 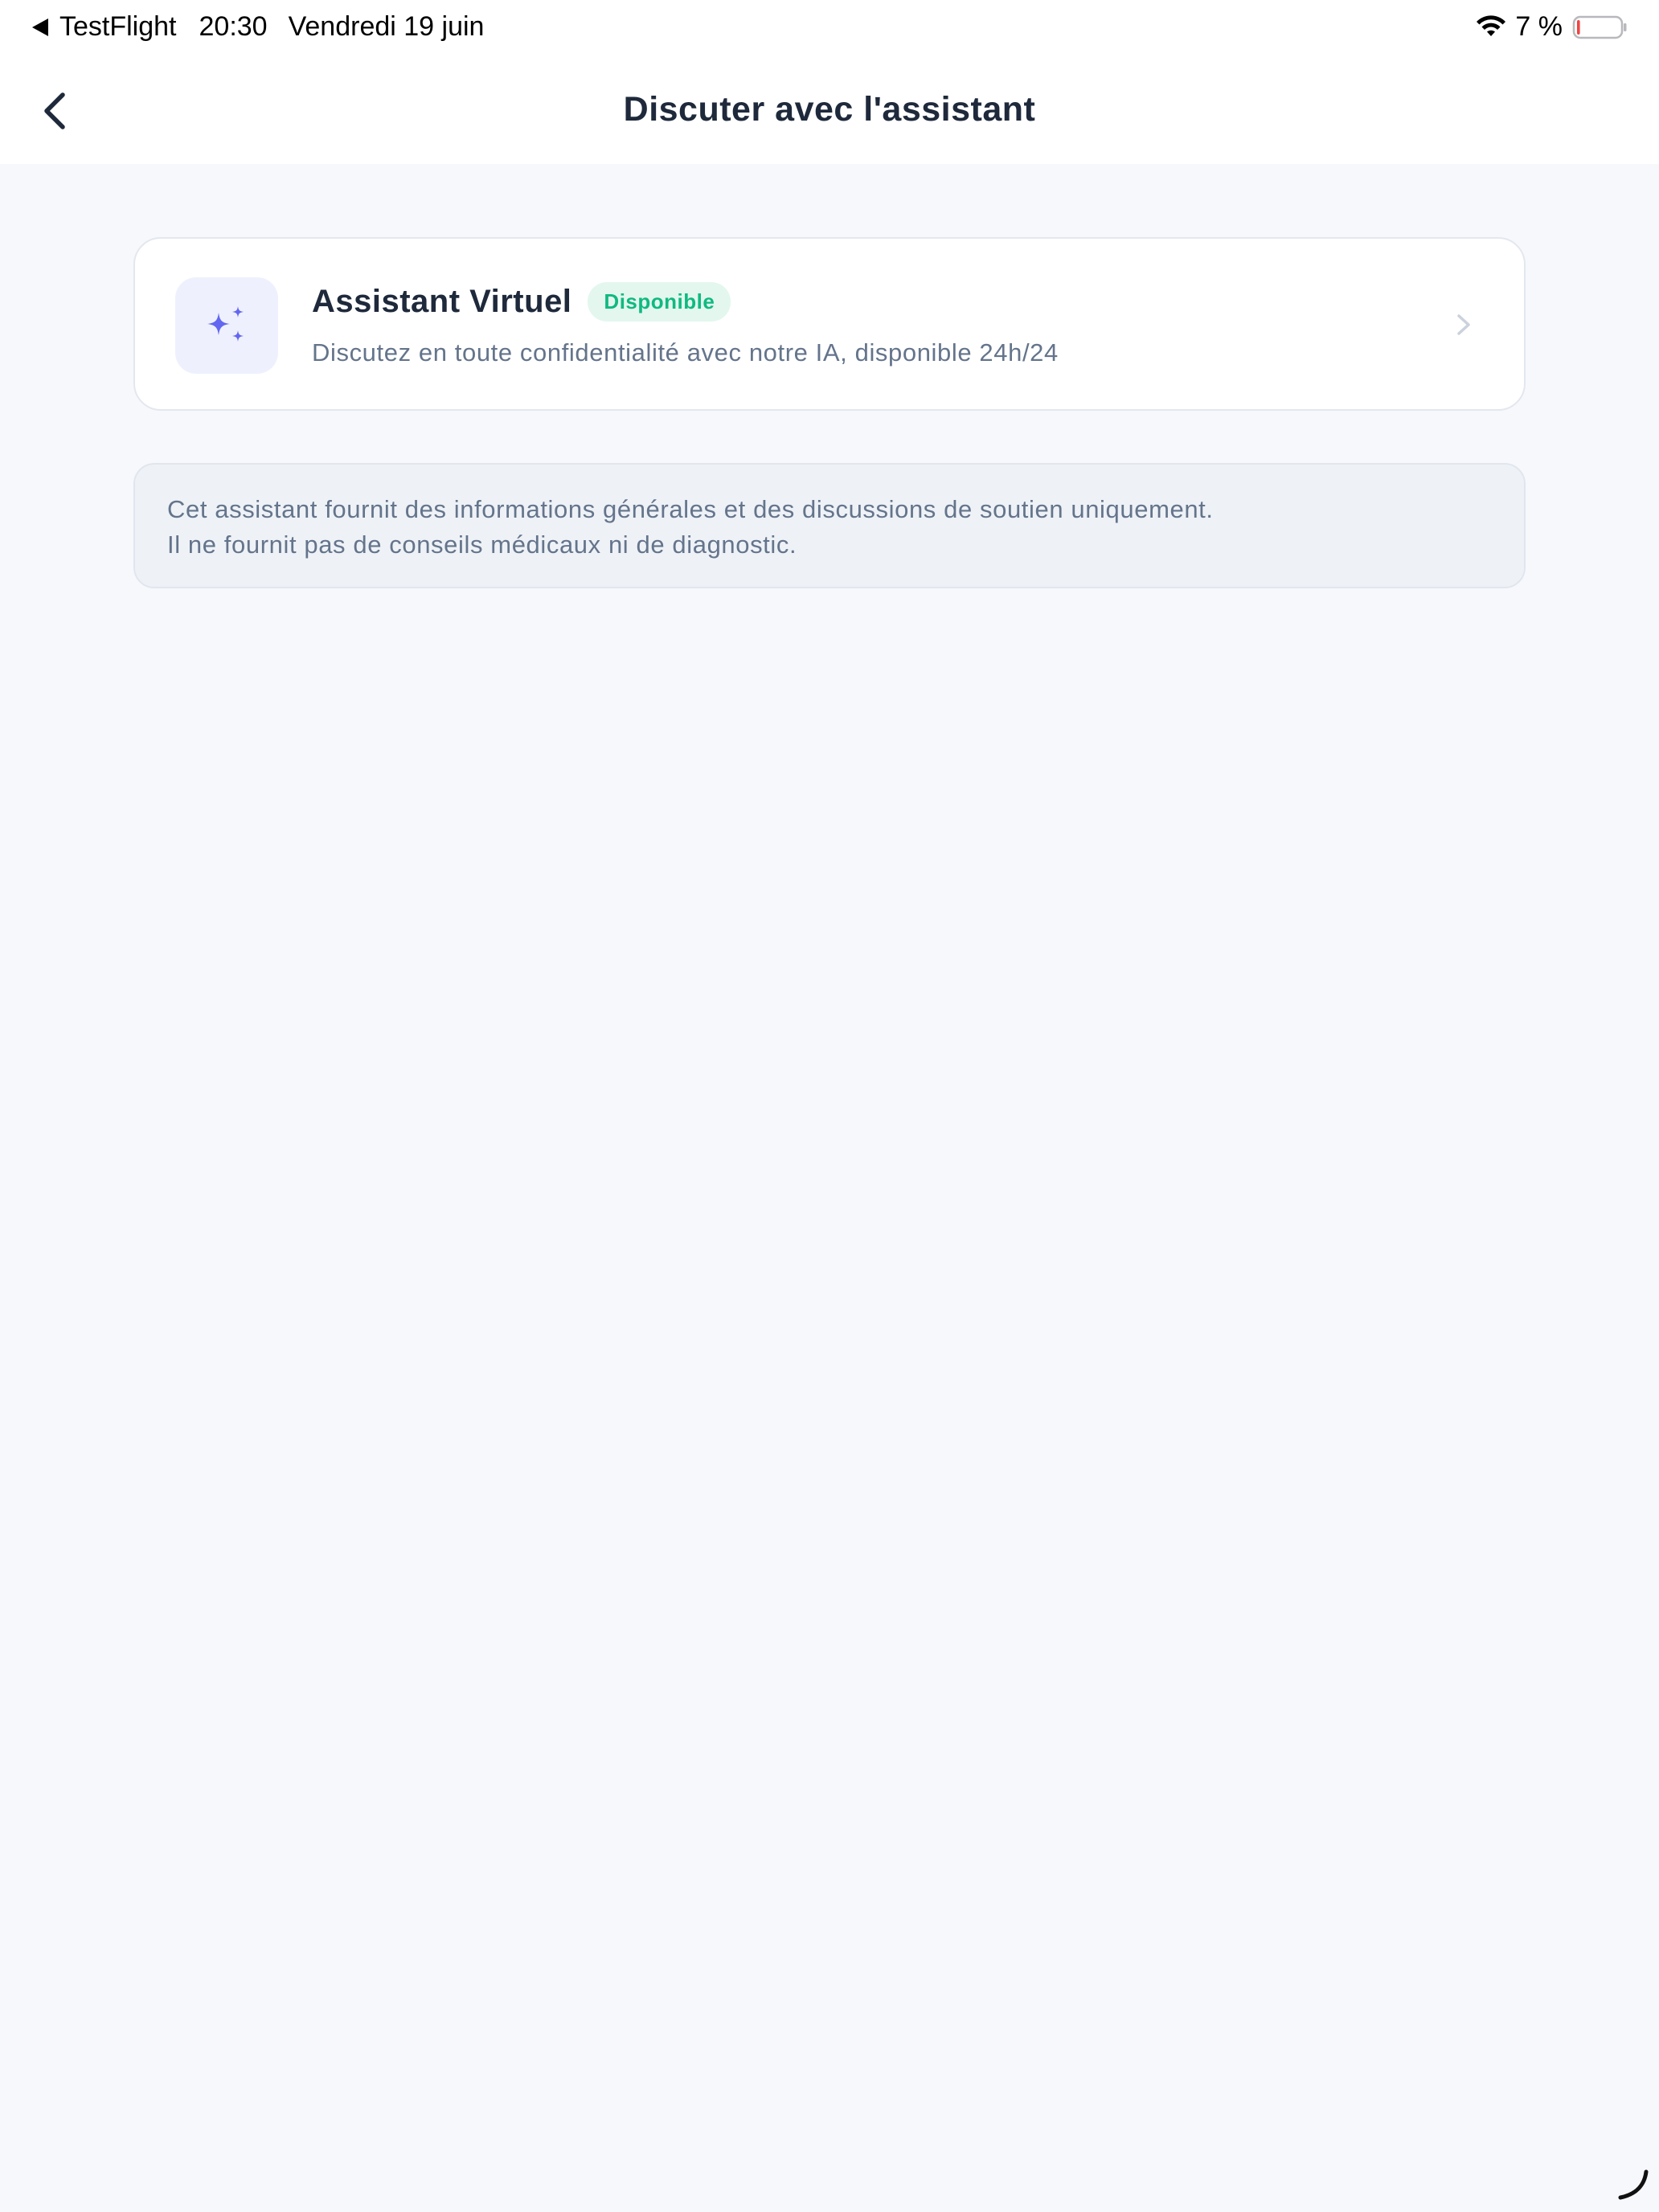 I want to click on navigation-bar: Discuter avec l'assistant, so click(x=829, y=111).